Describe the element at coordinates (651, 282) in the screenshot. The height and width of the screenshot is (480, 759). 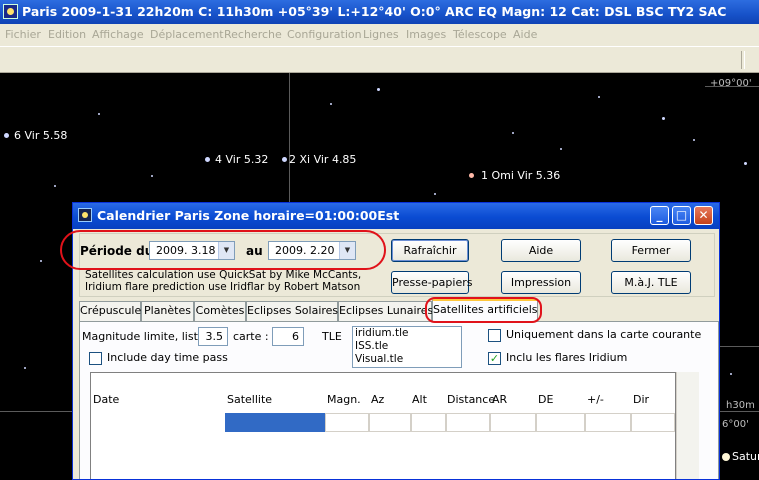
I see `update-tle-button: M.à.J. TLE` at that location.